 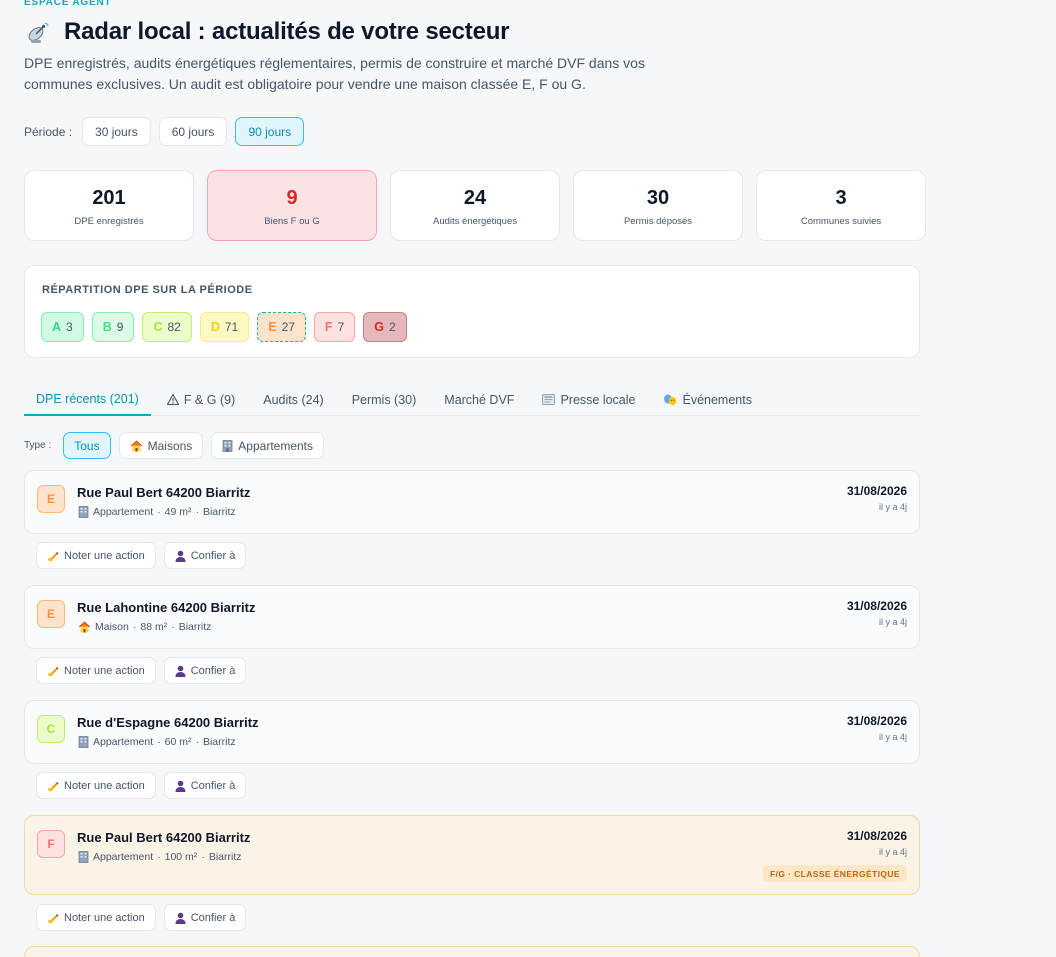 I want to click on listing-meta: Appartement · 60 m² · Biarritz, so click(x=157, y=742).